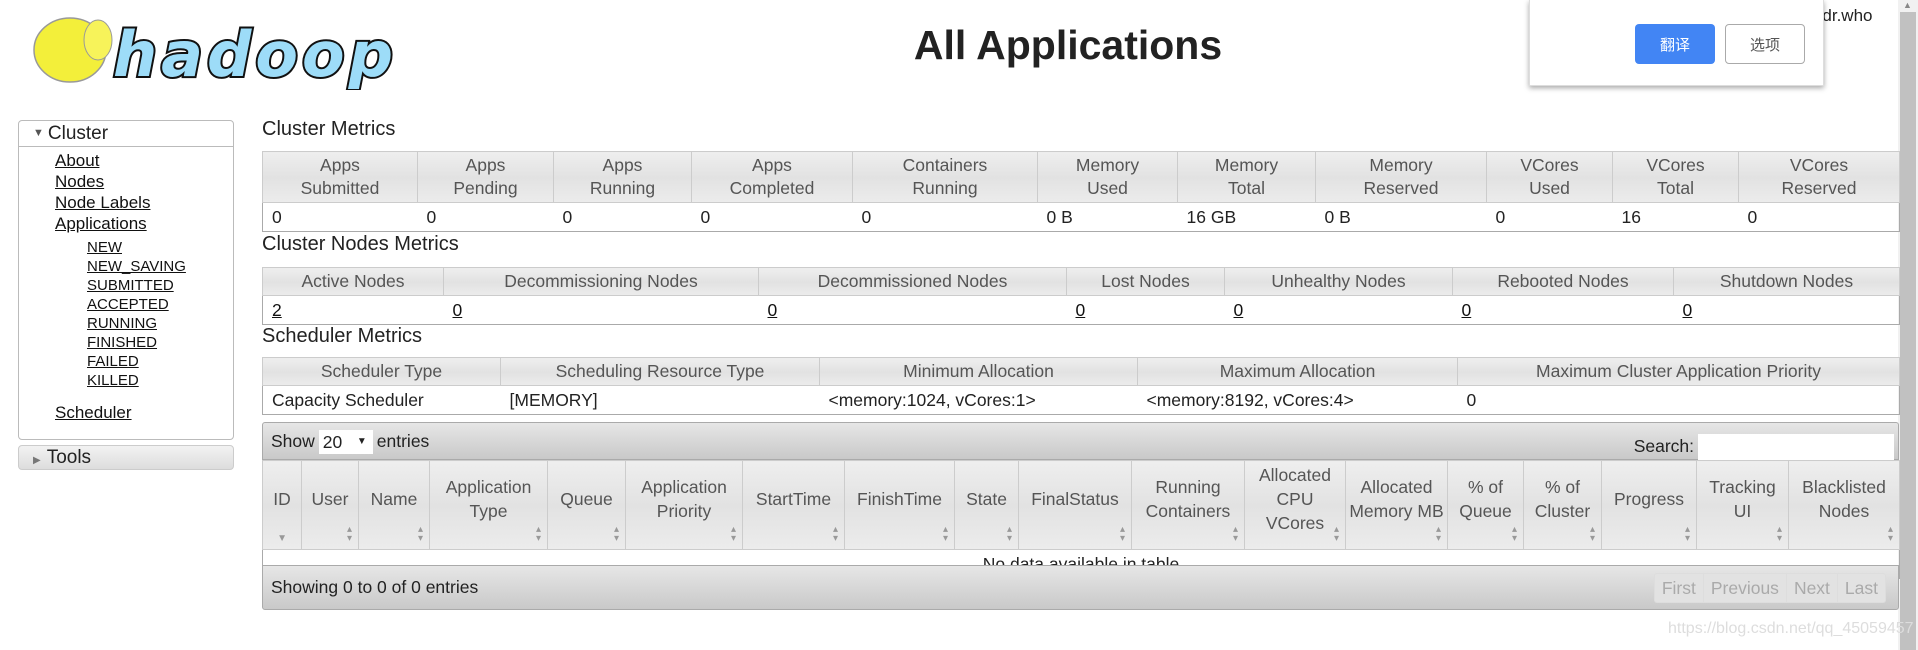 The width and height of the screenshot is (1918, 650). What do you see at coordinates (144, 412) in the screenshot?
I see `sidebar-link-scheduler: Scheduler` at bounding box center [144, 412].